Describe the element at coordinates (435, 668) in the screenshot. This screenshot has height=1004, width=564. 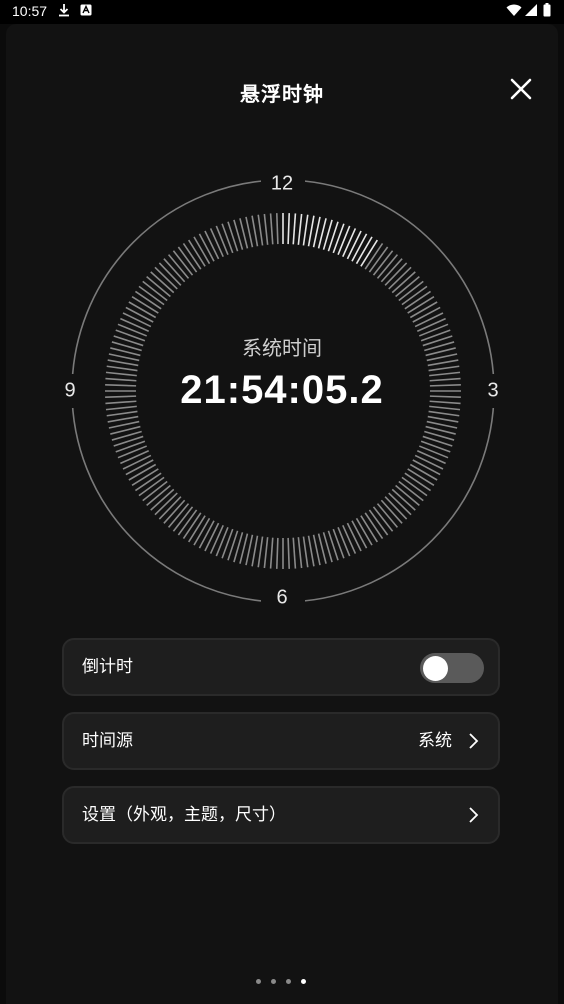
I see `toggle-knob` at that location.